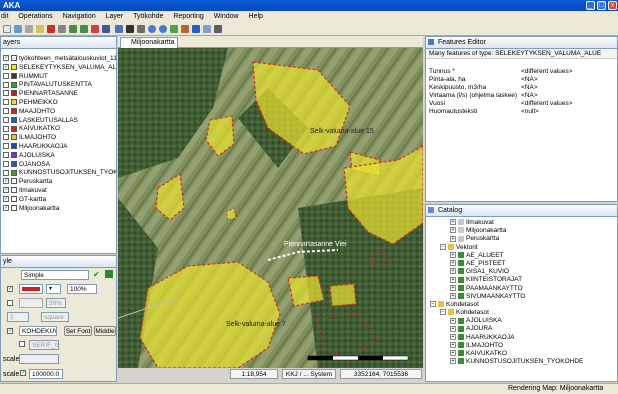  Describe the element at coordinates (39, 359) in the screenshot. I see `min-scale-field` at that location.